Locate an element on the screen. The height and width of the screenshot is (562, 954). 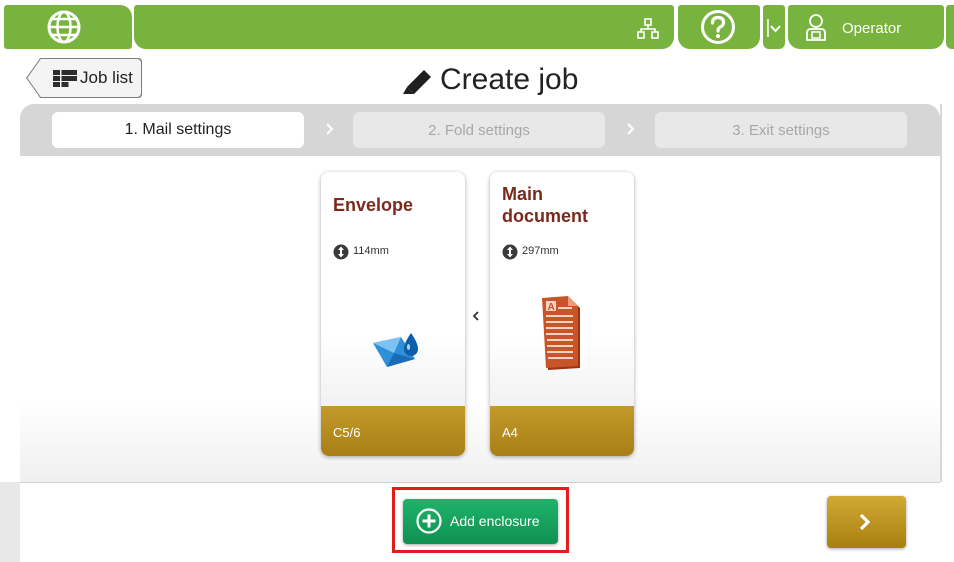
step-mail-settings: 1. Mail settings is located at coordinates (178, 130).